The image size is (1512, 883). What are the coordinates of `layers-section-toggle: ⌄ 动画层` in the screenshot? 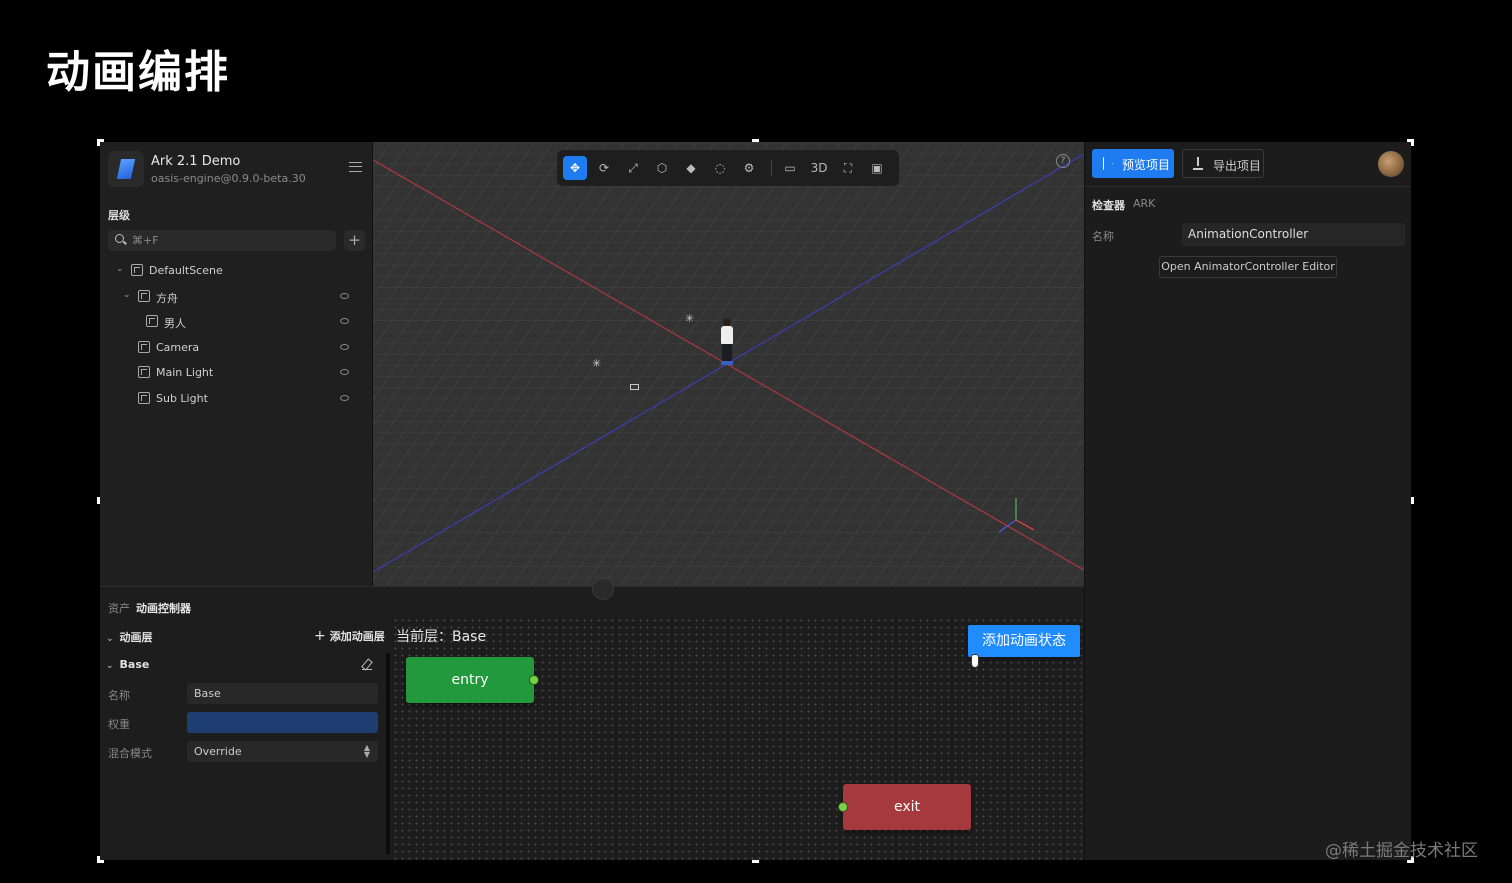 It's located at (129, 637).